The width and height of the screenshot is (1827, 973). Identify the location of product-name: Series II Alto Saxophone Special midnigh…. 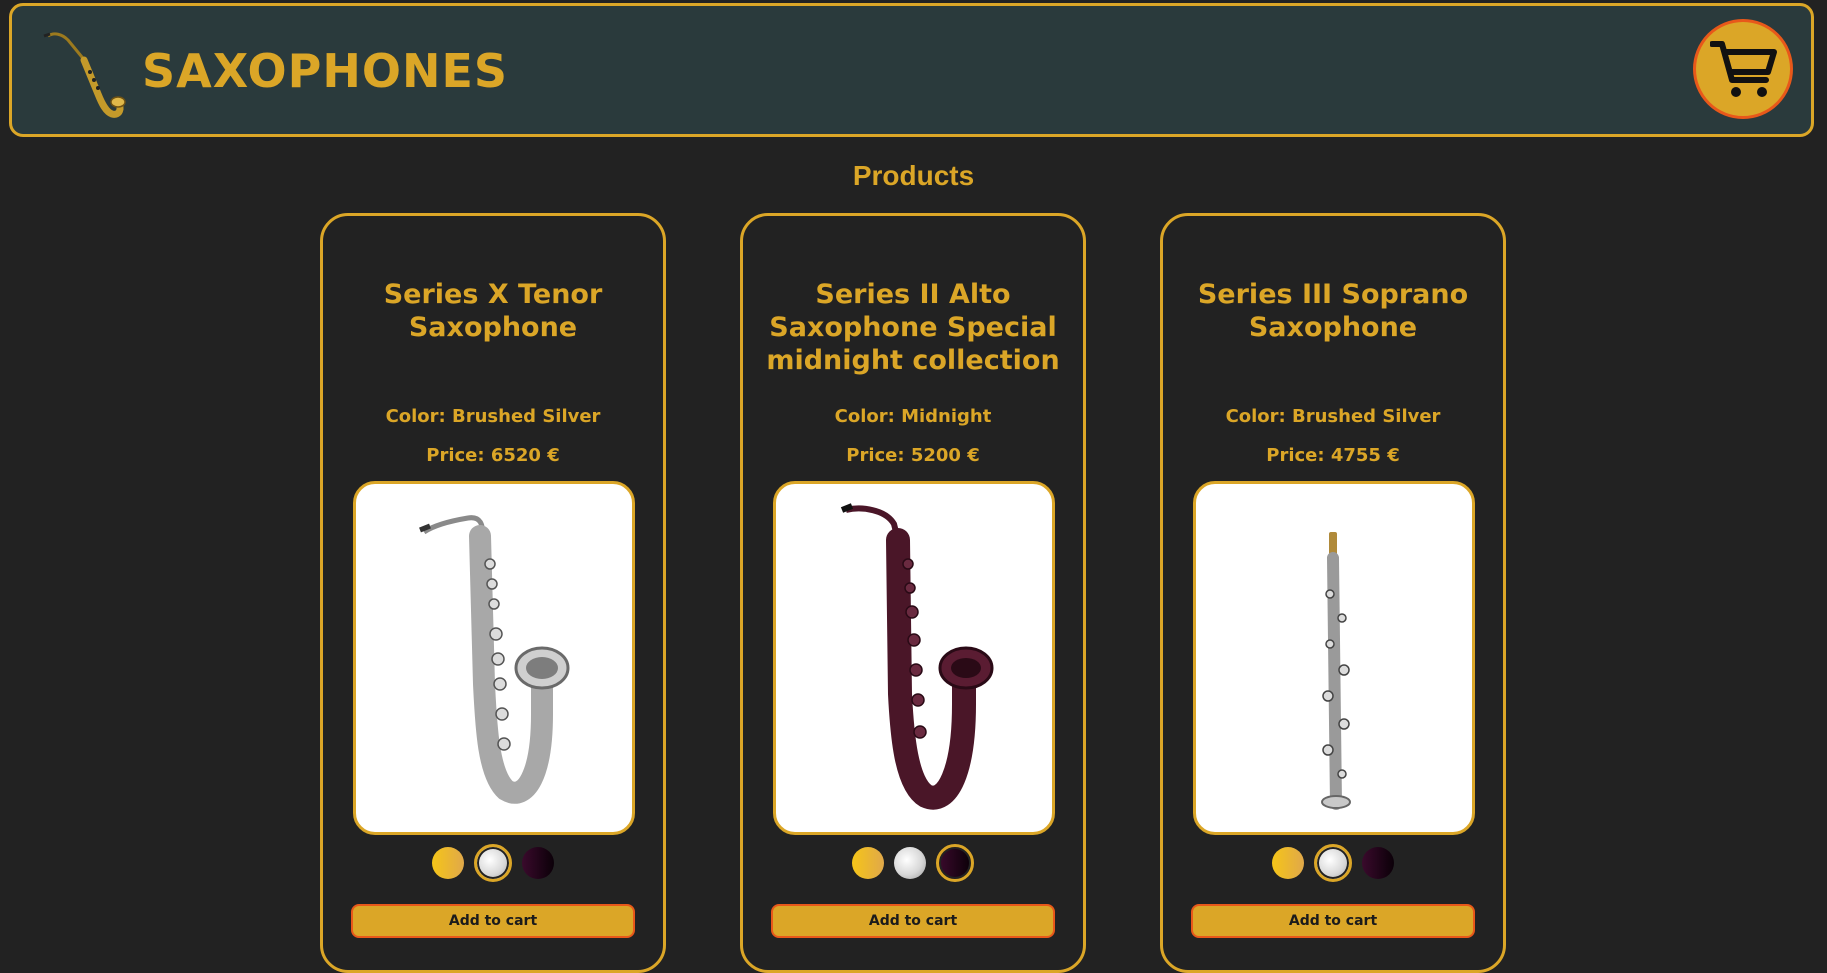
(913, 327).